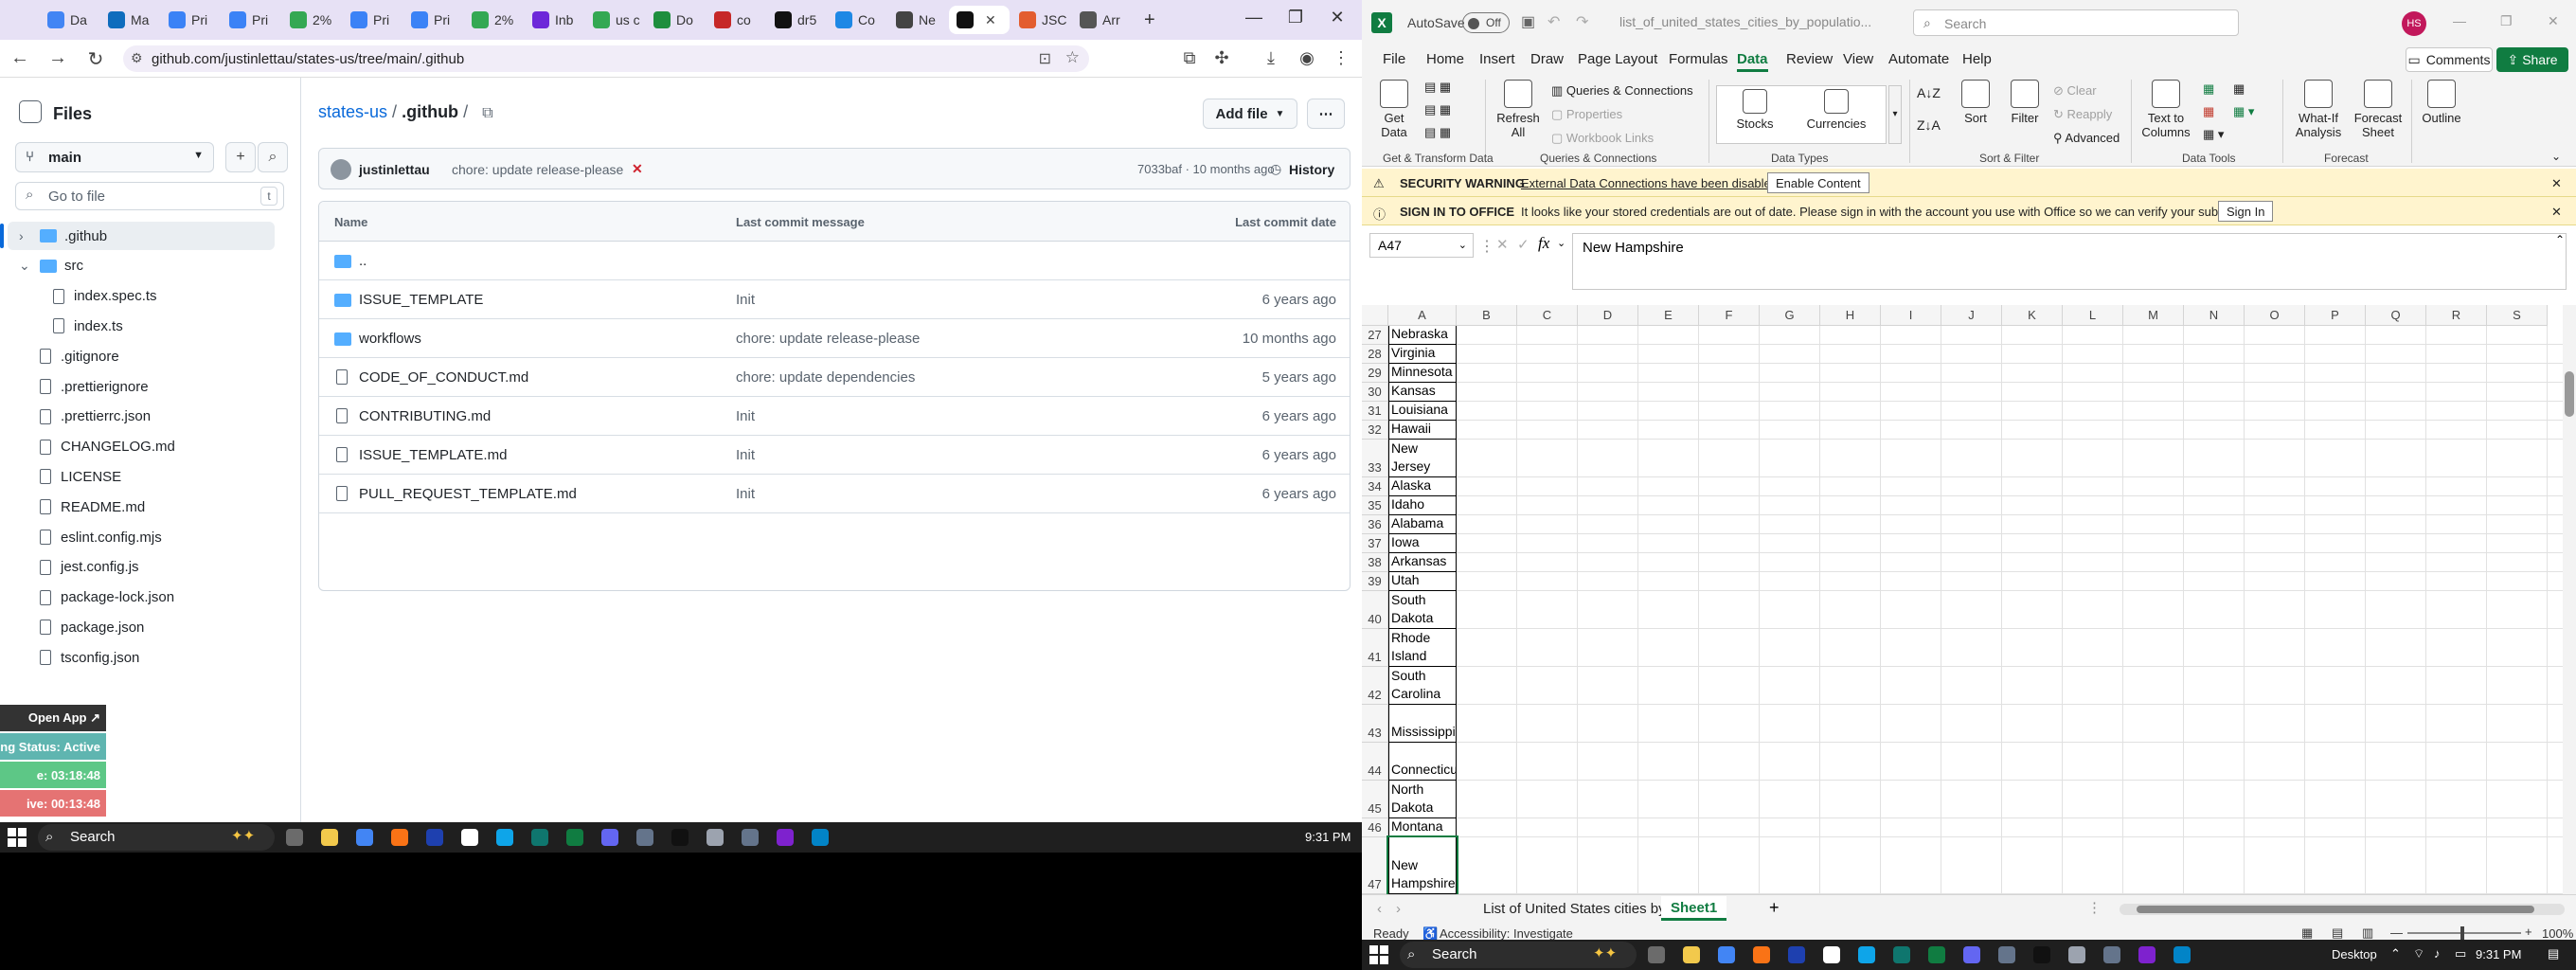 The height and width of the screenshot is (970, 2576). What do you see at coordinates (425, 416) in the screenshot?
I see `file-name-link: CONTRIBUTING.md` at bounding box center [425, 416].